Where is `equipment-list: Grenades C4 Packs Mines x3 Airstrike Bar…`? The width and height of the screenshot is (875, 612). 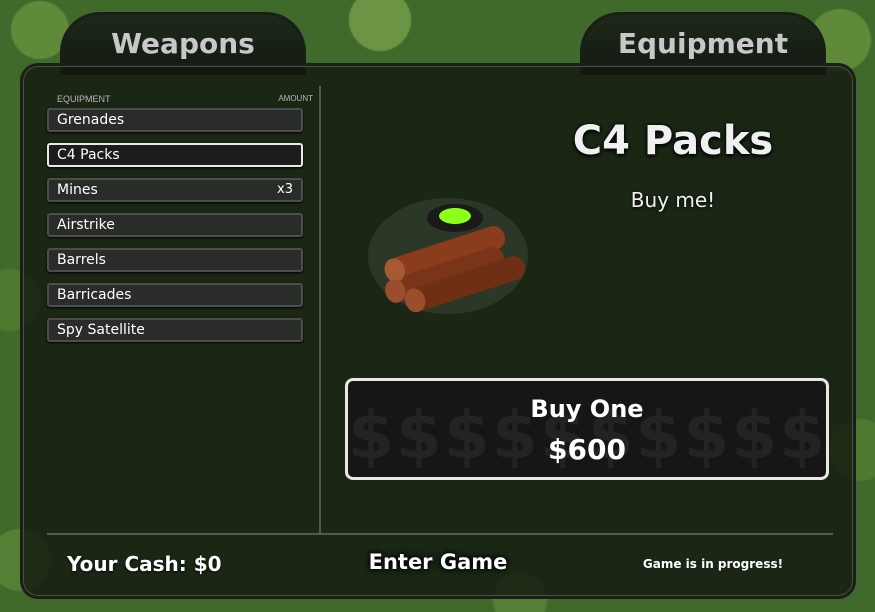
equipment-list: Grenades C4 Packs Mines x3 Airstrike Bar… is located at coordinates (175, 230).